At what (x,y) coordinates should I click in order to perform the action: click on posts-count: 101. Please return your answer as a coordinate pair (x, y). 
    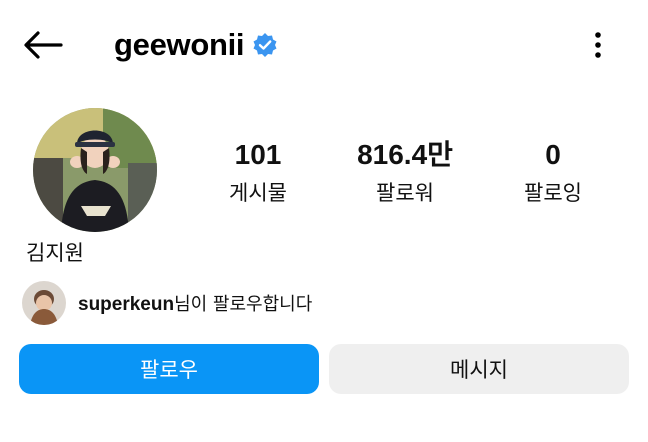
    Looking at the image, I should click on (258, 154).